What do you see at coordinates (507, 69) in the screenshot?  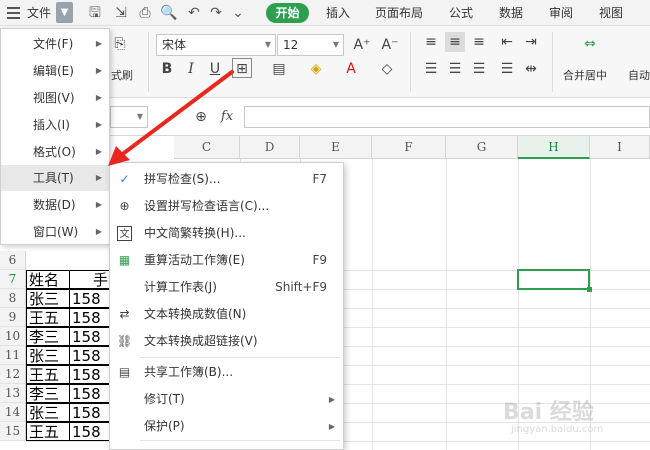 I see `justify-icon: ☰` at bounding box center [507, 69].